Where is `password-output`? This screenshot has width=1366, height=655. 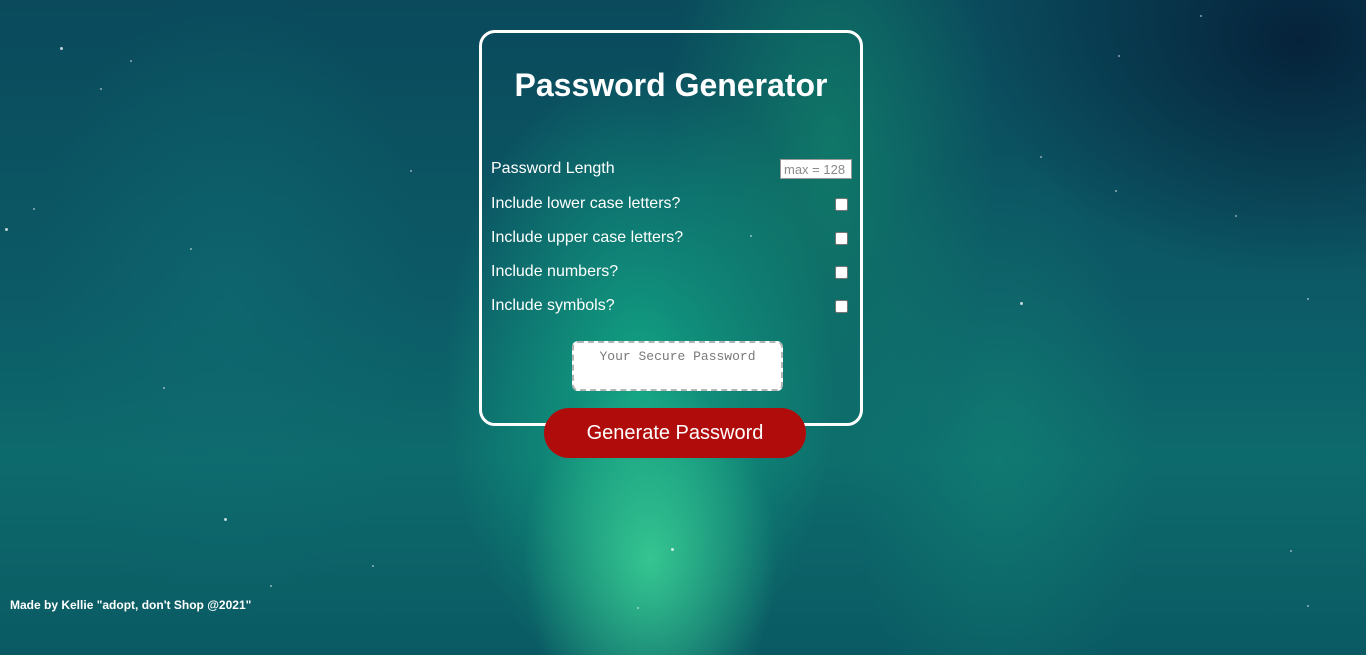 password-output is located at coordinates (677, 366).